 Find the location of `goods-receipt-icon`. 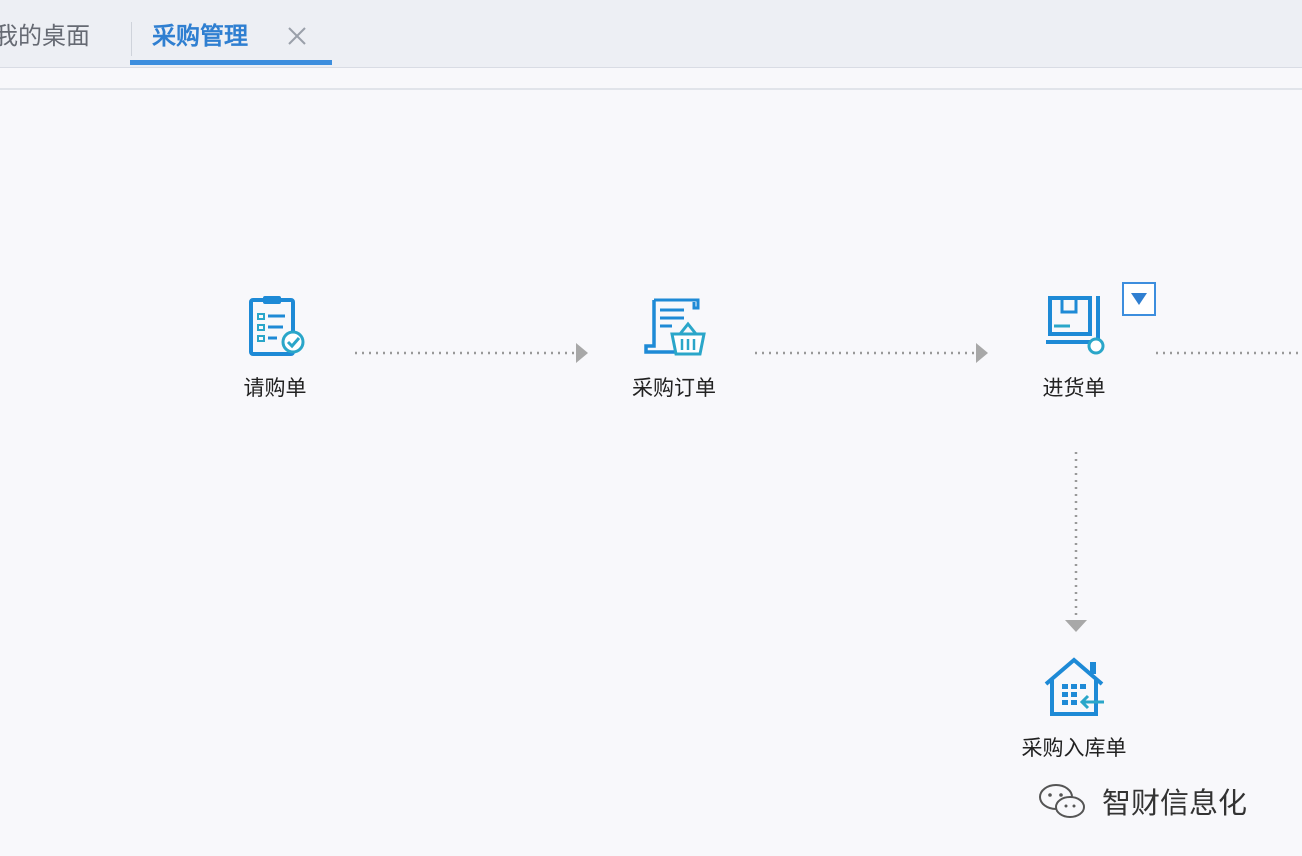

goods-receipt-icon is located at coordinates (1075, 325).